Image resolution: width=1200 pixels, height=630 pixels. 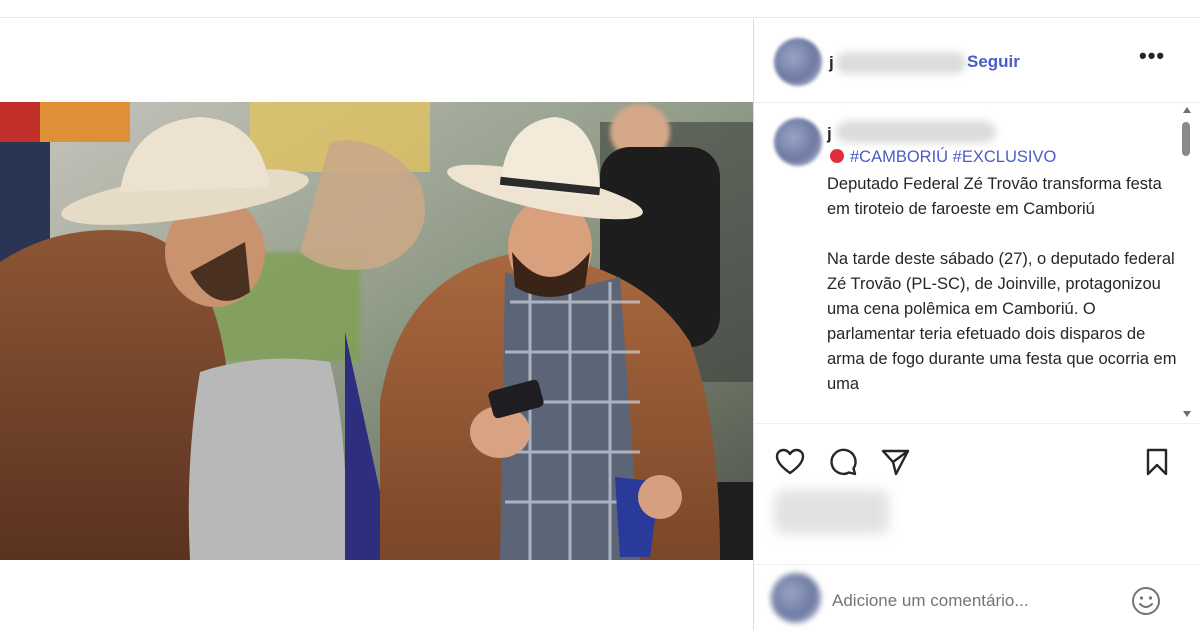 What do you see at coordinates (1187, 110) in the screenshot?
I see `scroll-up-arrow-icon` at bounding box center [1187, 110].